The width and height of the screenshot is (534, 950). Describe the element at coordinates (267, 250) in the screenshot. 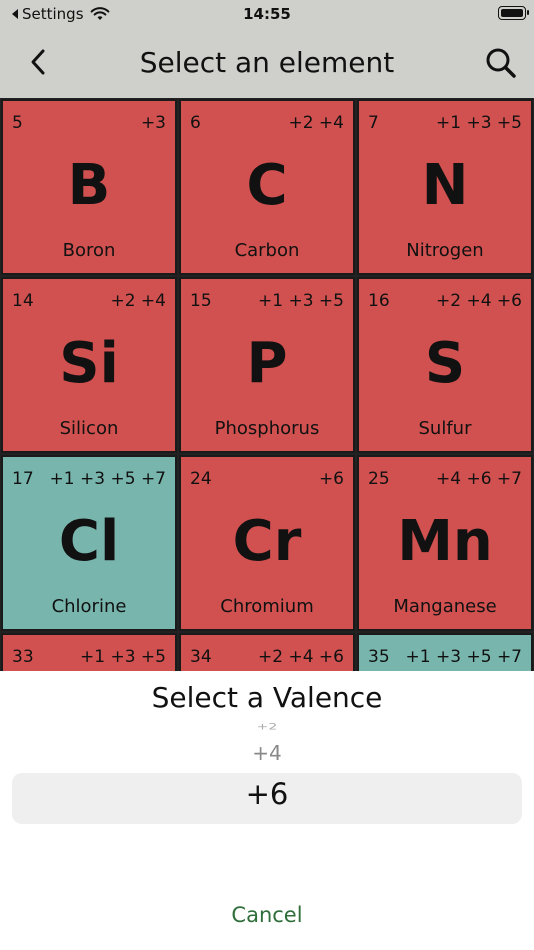

I see `element-name: Carbon` at that location.